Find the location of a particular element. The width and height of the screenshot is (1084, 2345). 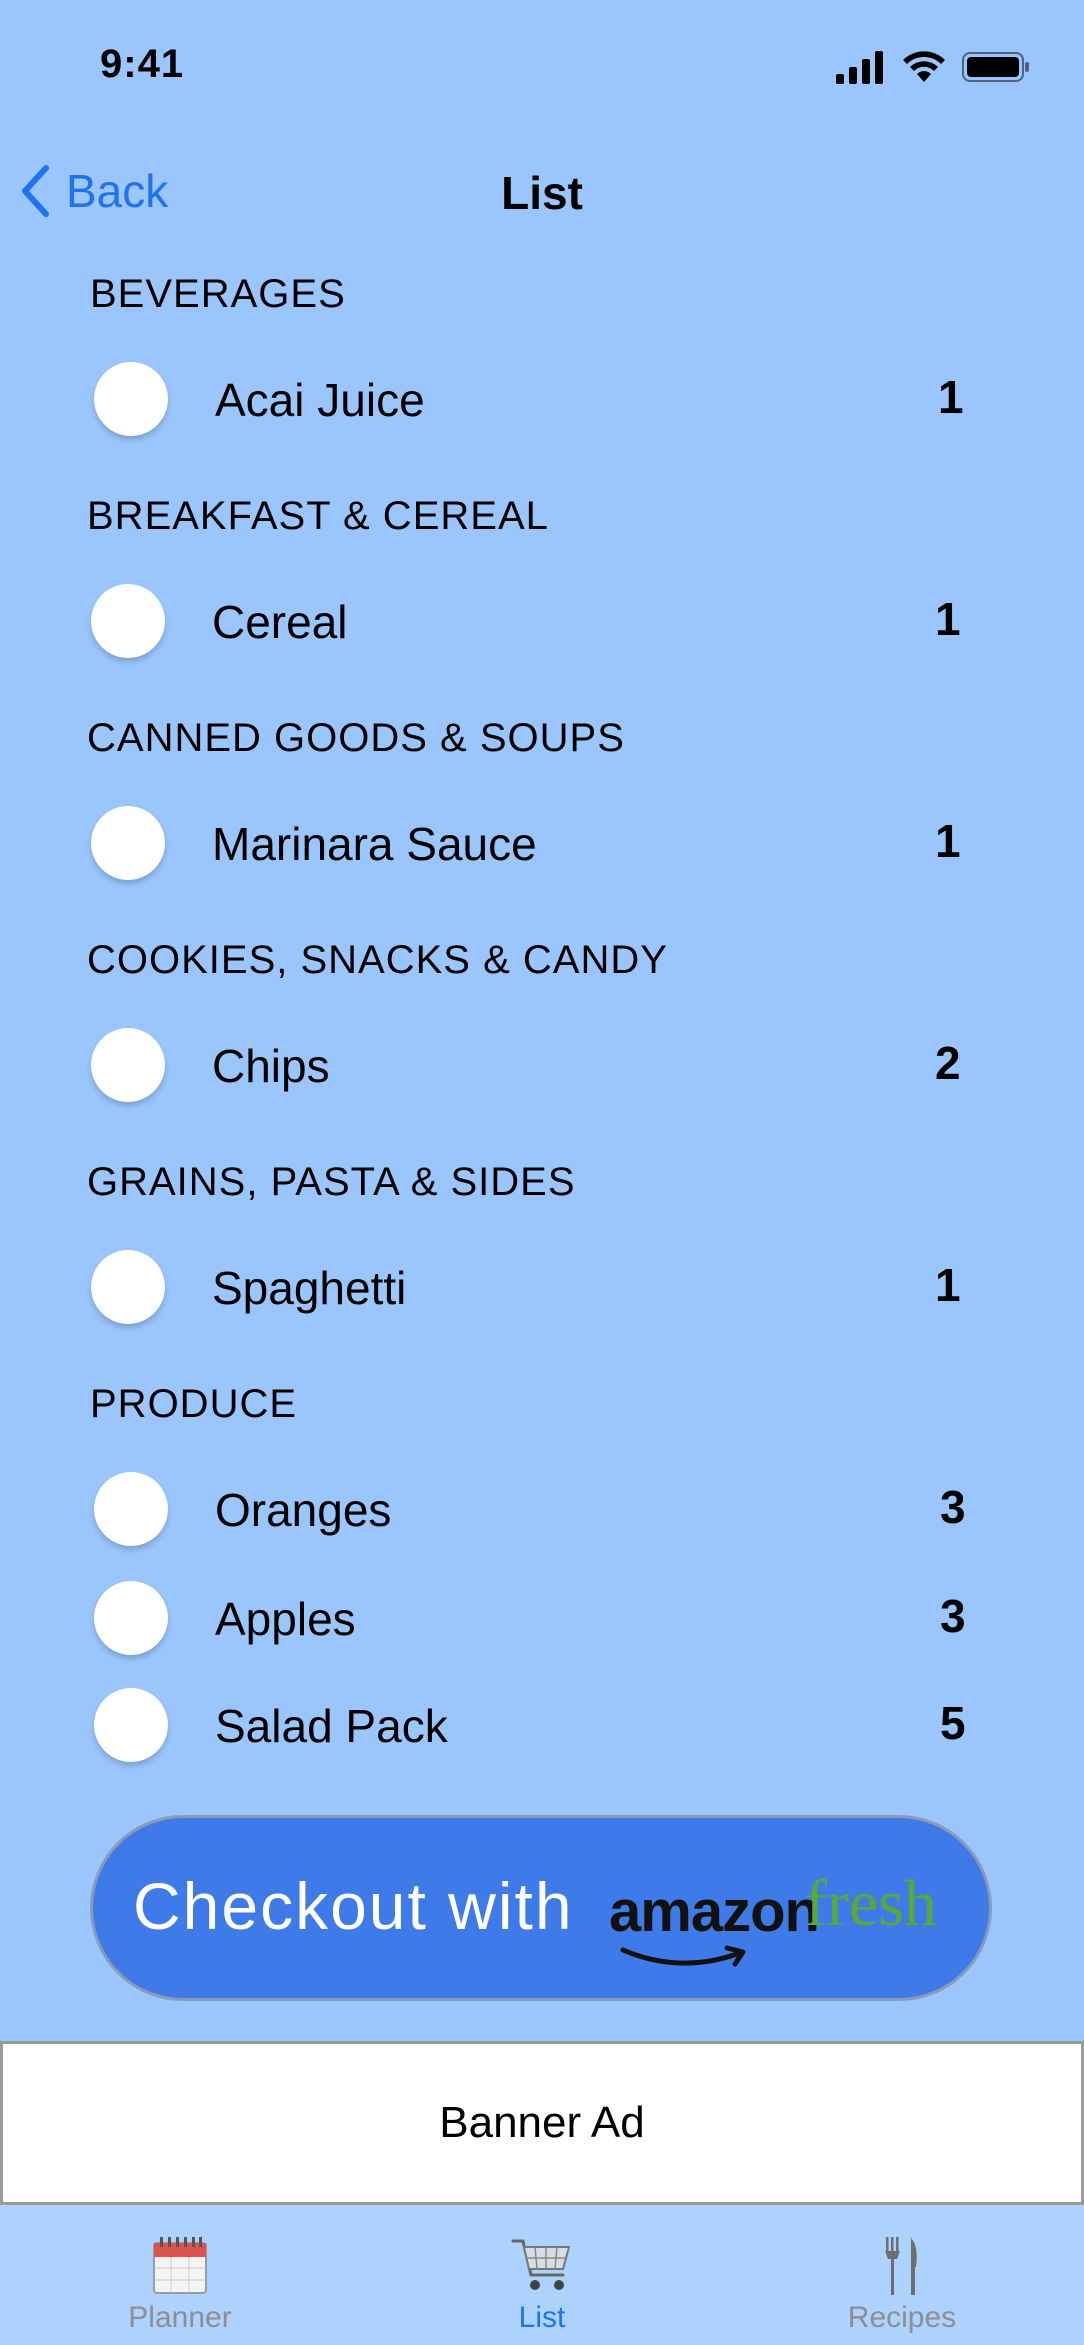

item-name: Marinara Sauce is located at coordinates (374, 844).